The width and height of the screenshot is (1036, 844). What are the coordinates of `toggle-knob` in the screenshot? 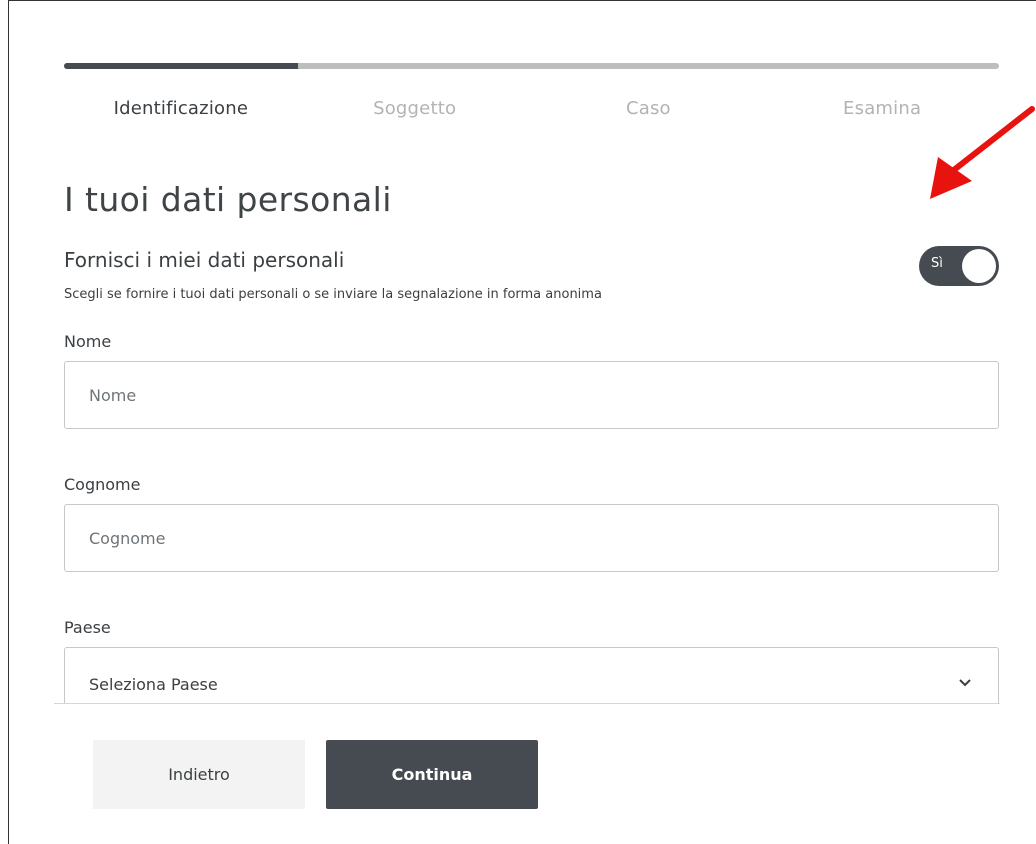 It's located at (979, 266).